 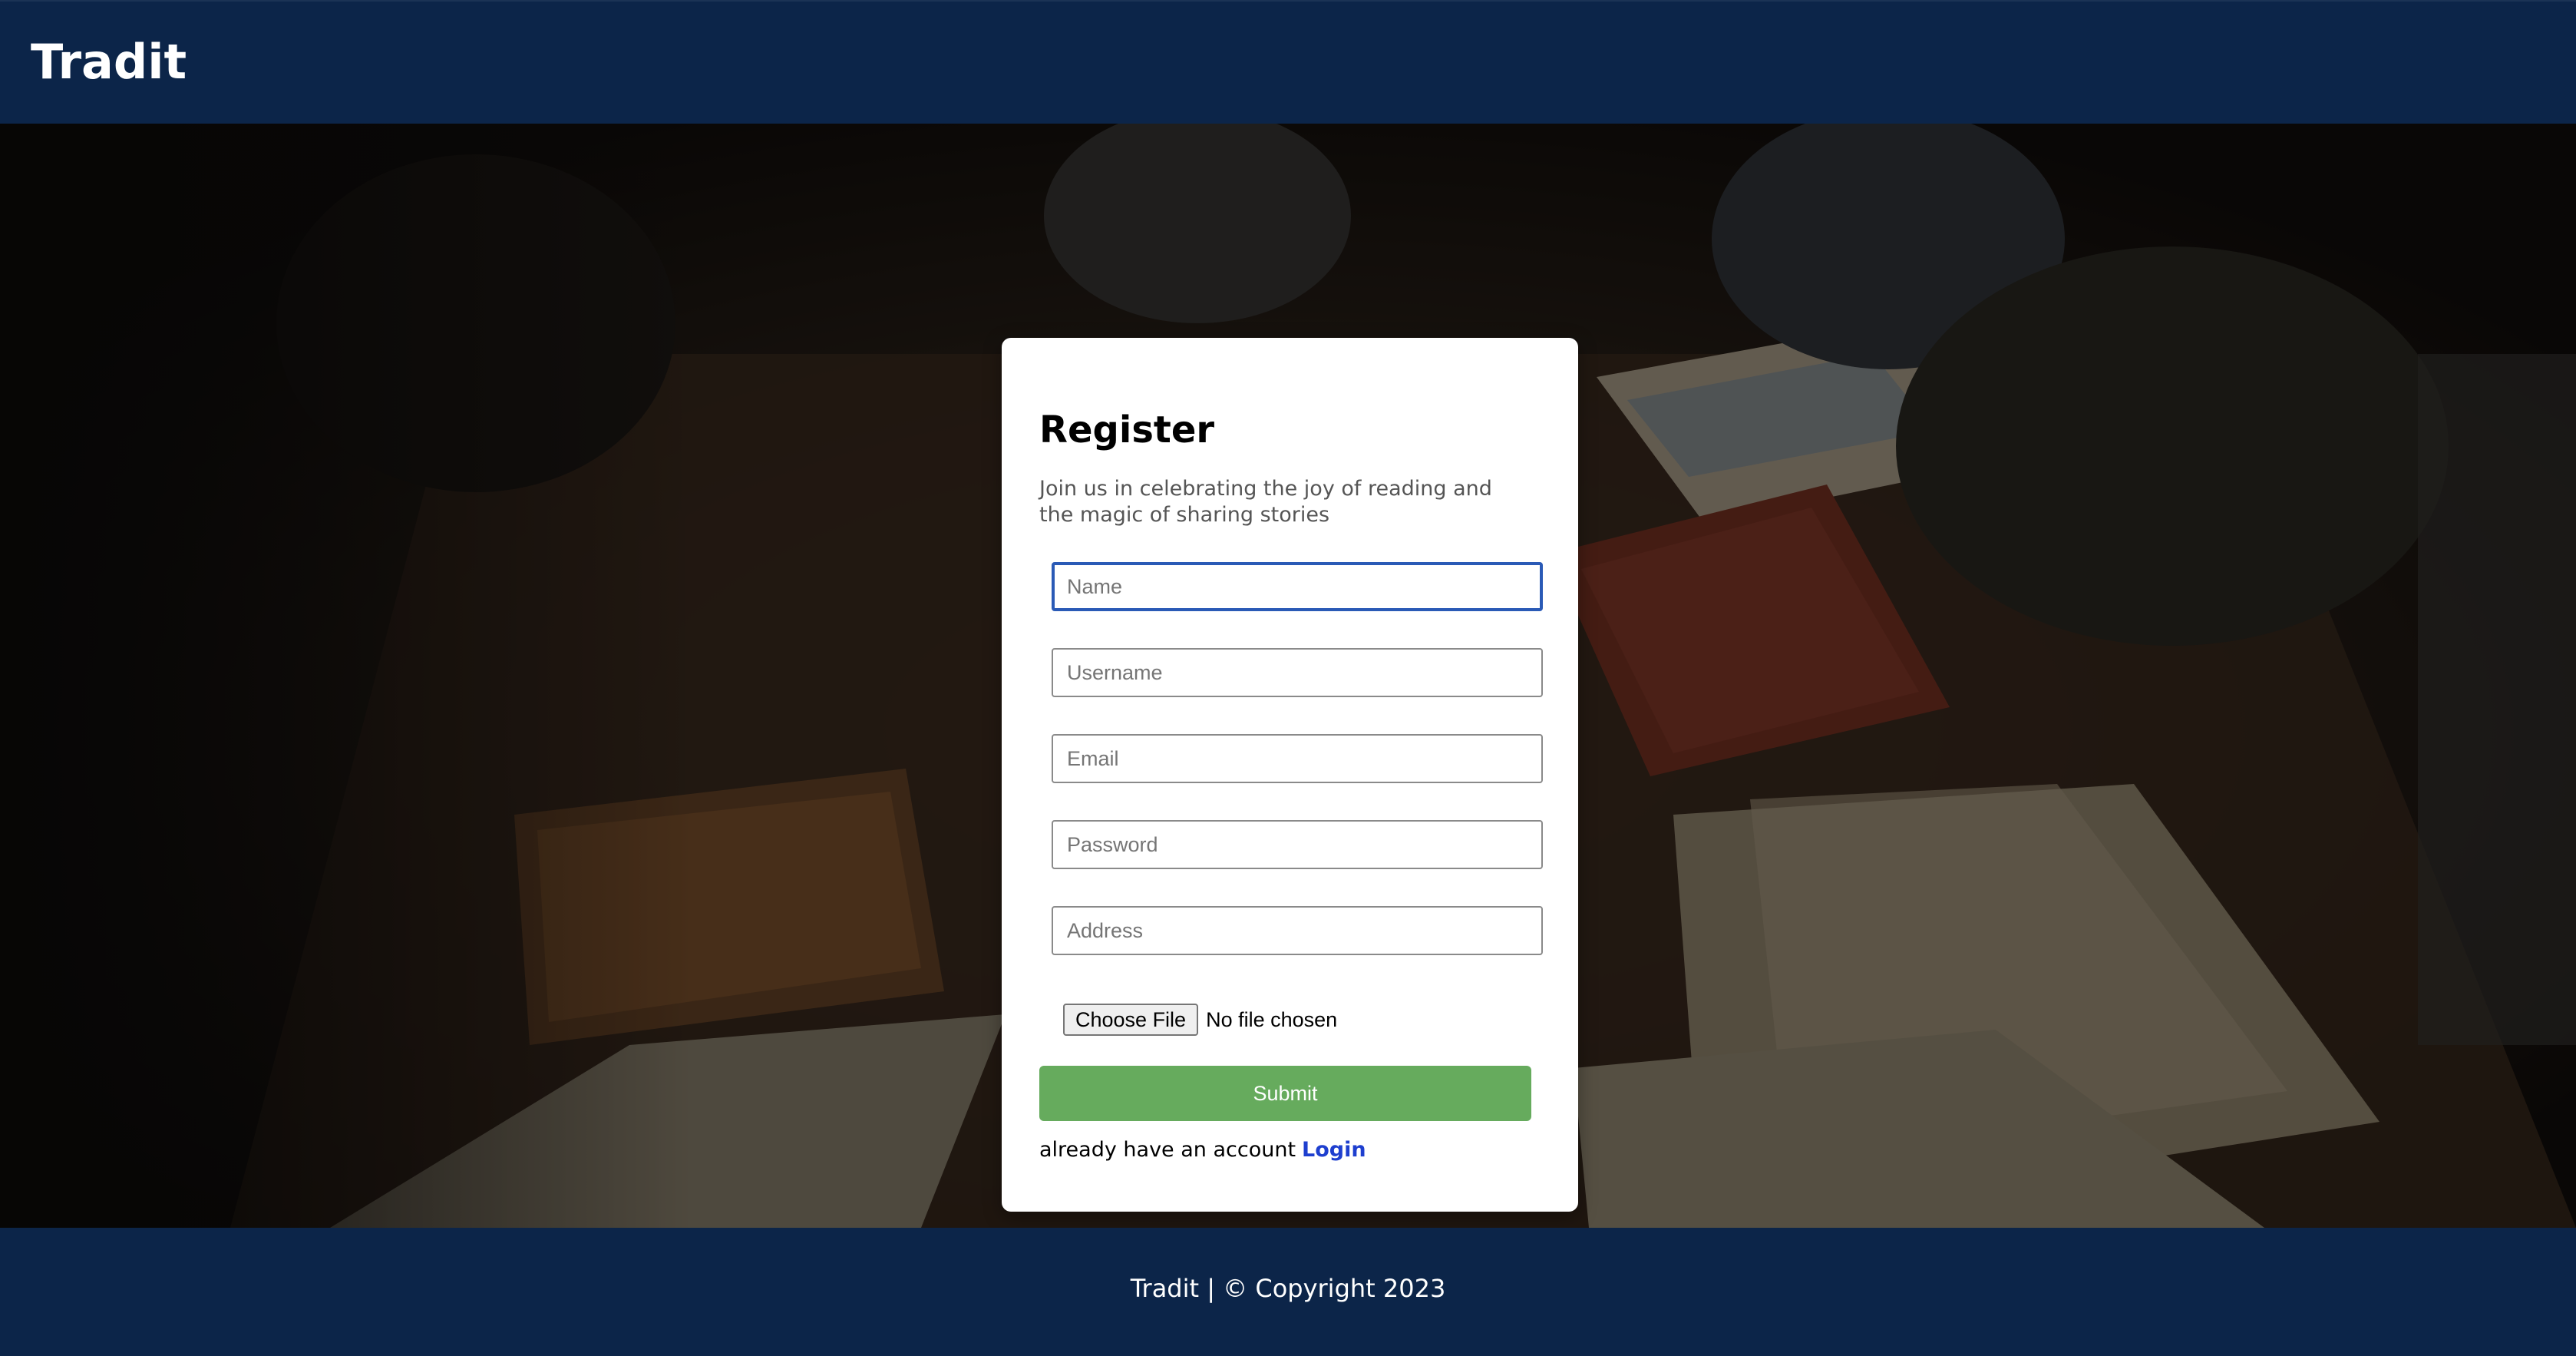 What do you see at coordinates (1131, 1020) in the screenshot?
I see `choose-file-button: Choose File` at bounding box center [1131, 1020].